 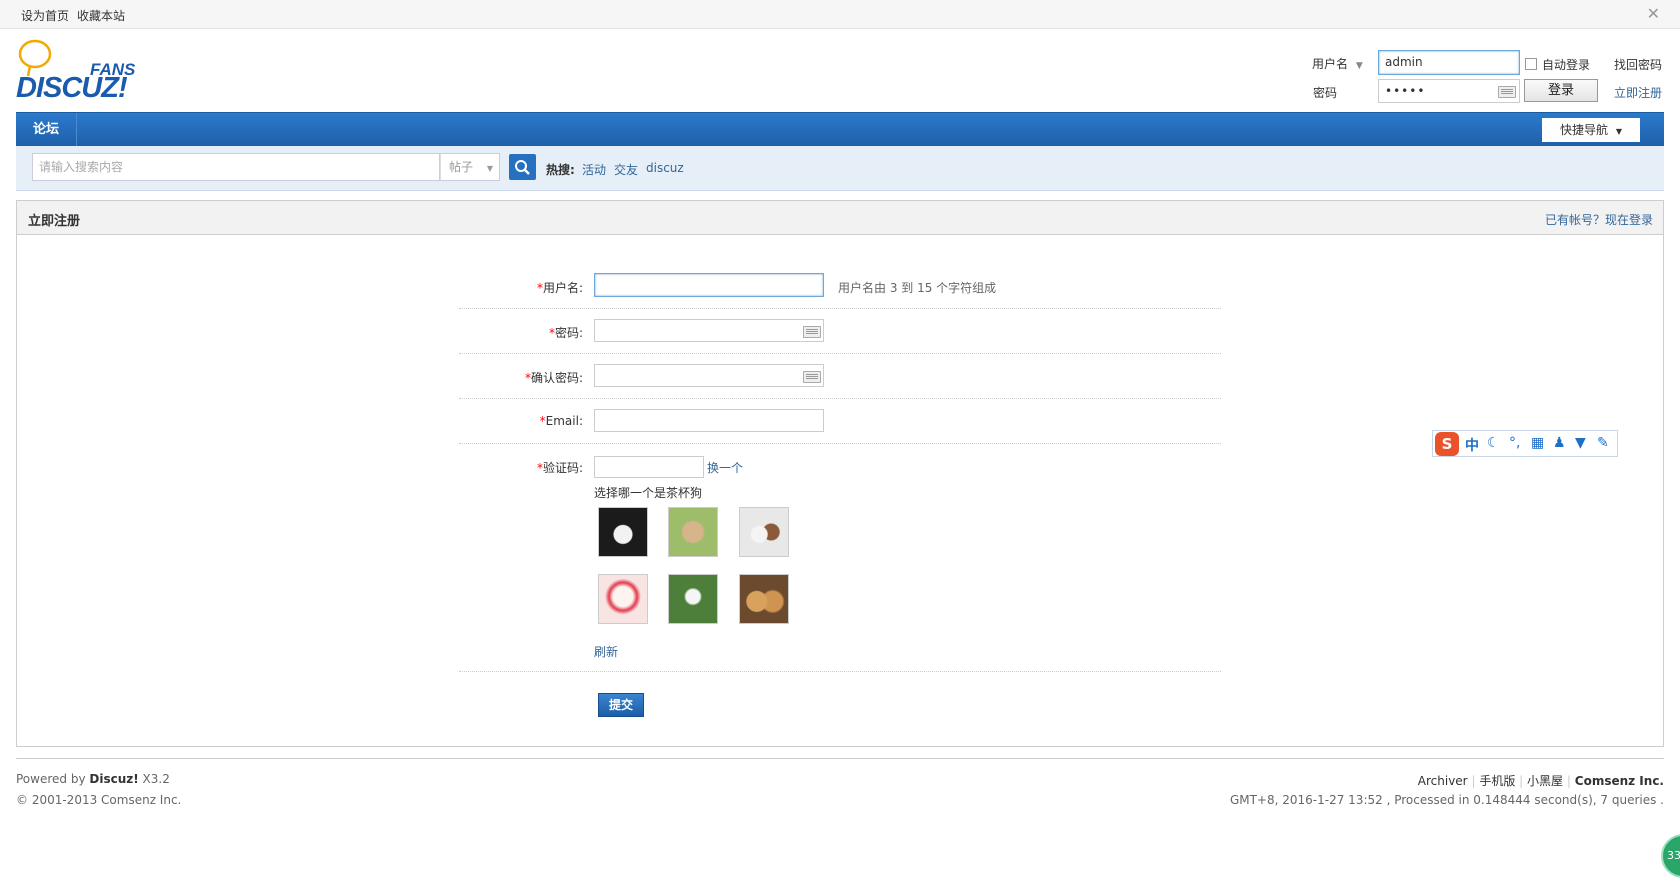 I want to click on footer-links: Archiver | 手机版 | 小黑屋 | Comsenz Inc., so click(x=1540, y=781).